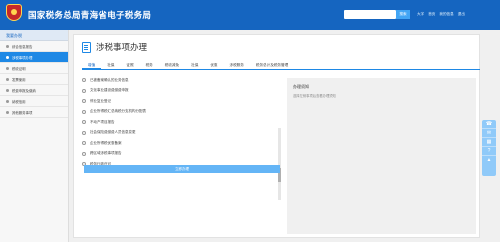 Image resolution: width=500 pixels, height=242 pixels. What do you see at coordinates (489, 151) in the screenshot?
I see `help-icon: ?` at bounding box center [489, 151].